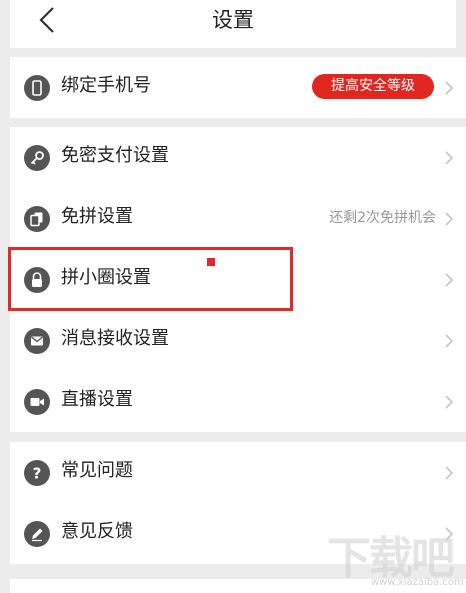 The image size is (466, 593). I want to click on group-free-remaining: 还剩2次免拼机会, so click(382, 218).